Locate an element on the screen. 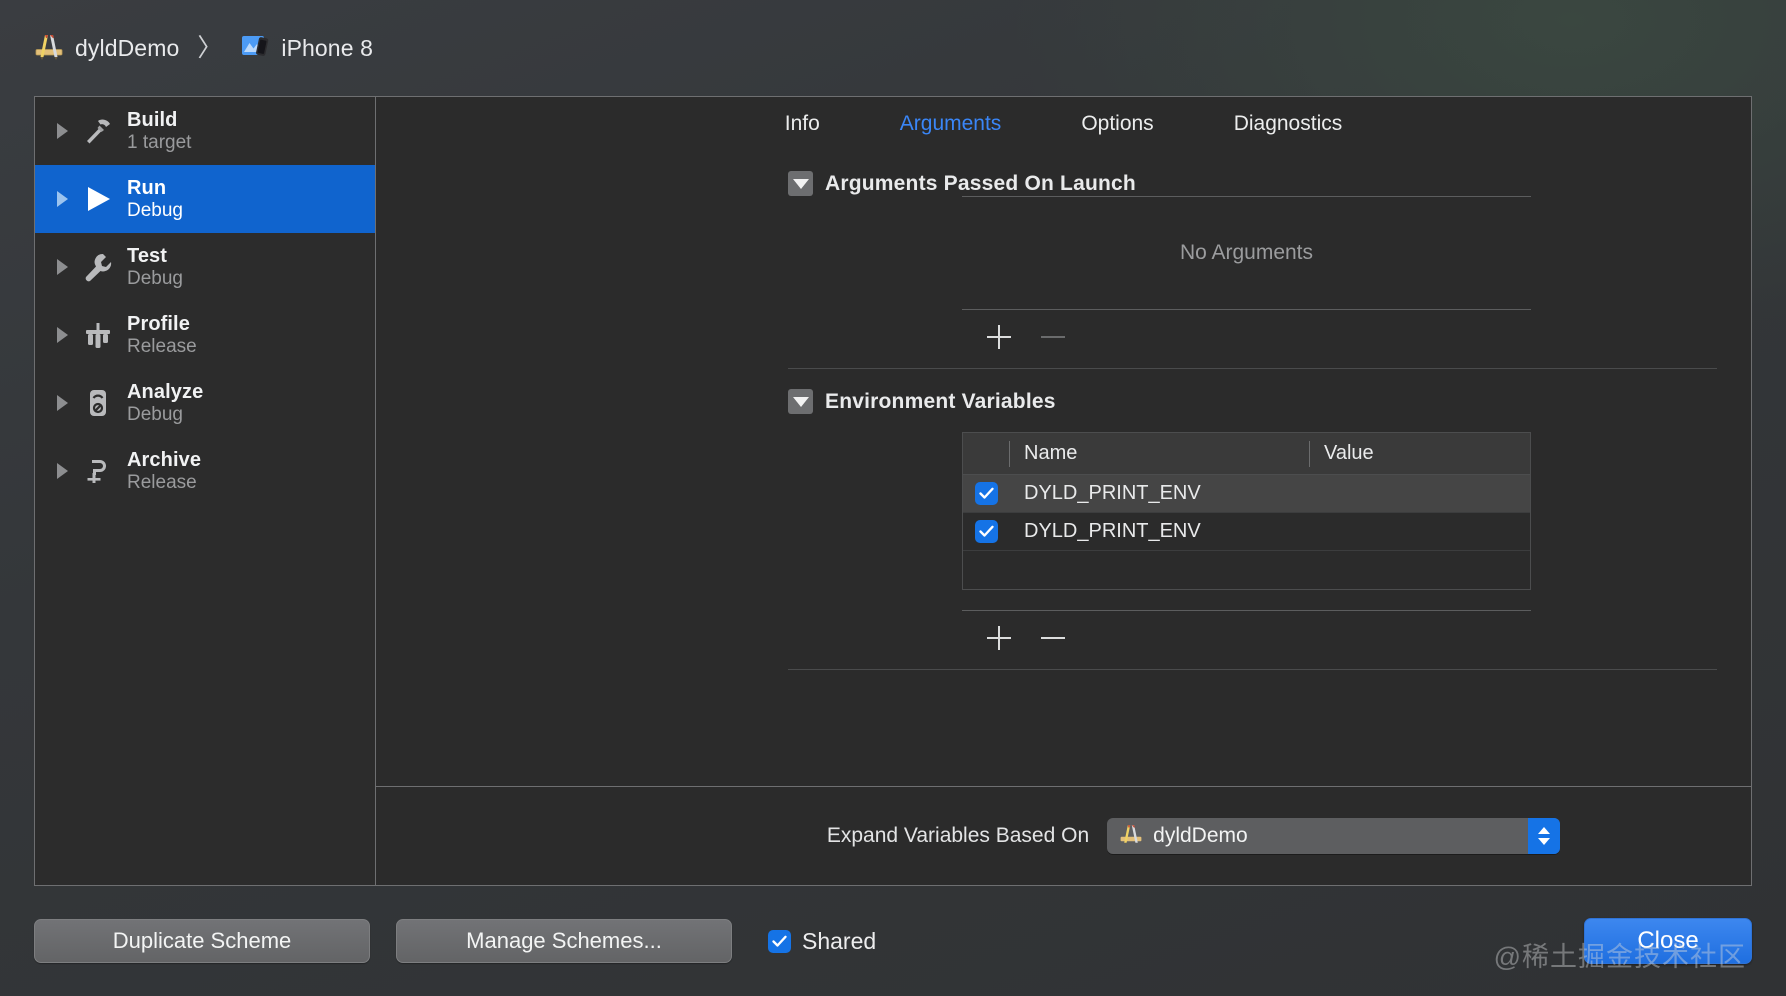 This screenshot has width=1786, height=996. expand-variables-popup-button: dyldDemo is located at coordinates (1334, 836).